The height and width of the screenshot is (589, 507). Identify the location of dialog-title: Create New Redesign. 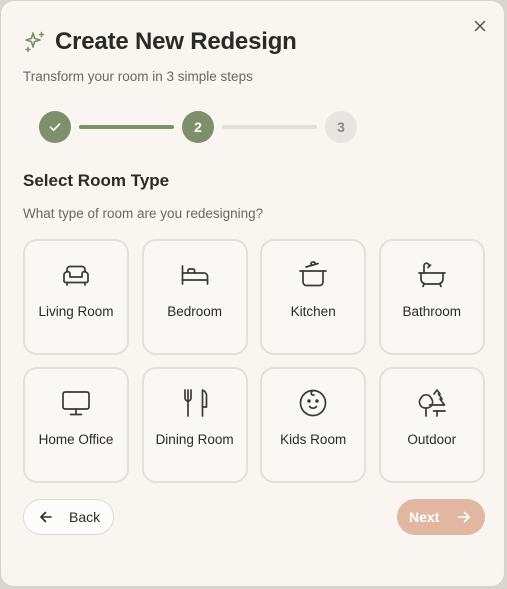
(176, 41).